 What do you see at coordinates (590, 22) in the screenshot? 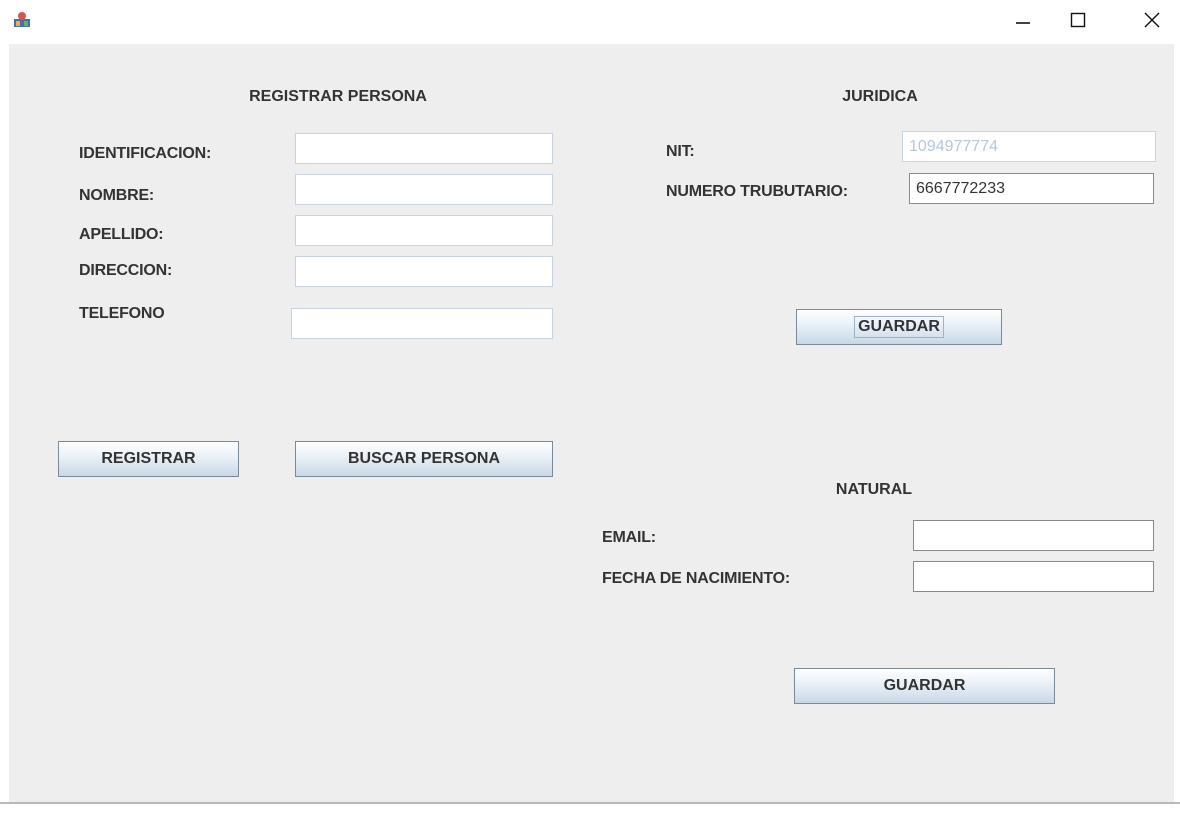
I see `window-titlebar` at bounding box center [590, 22].